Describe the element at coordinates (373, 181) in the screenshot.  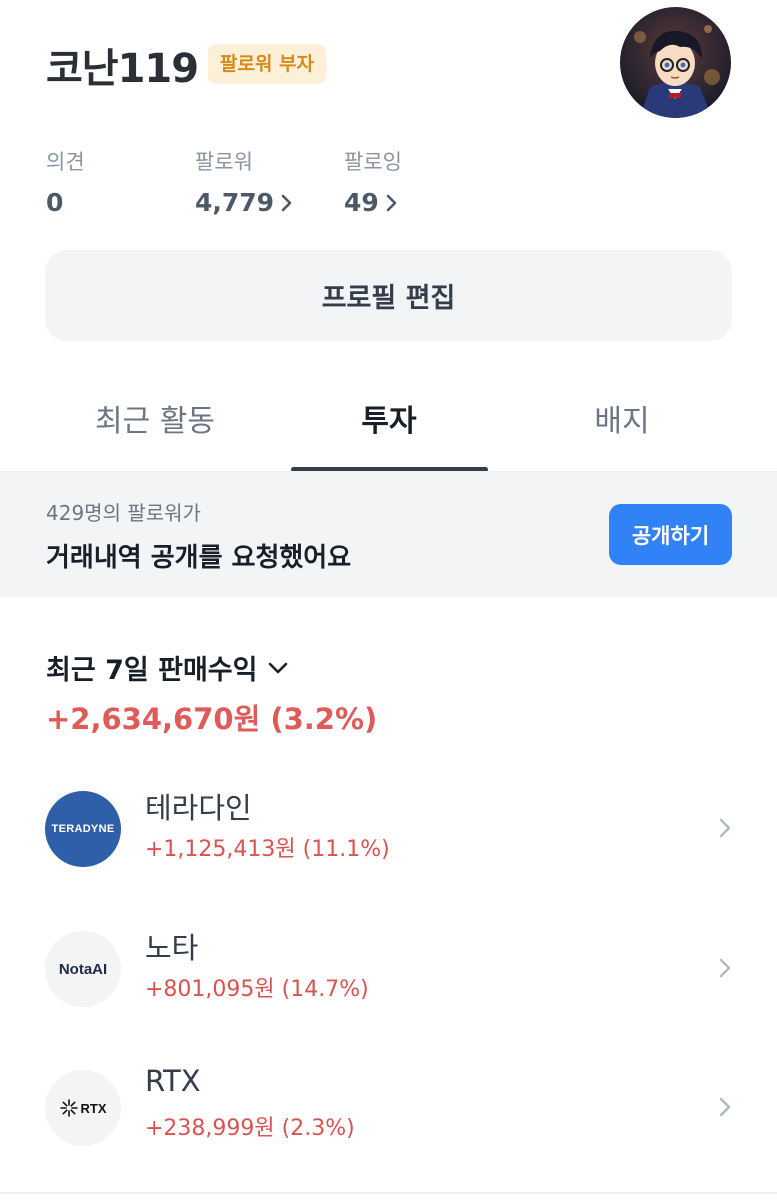
I see `stat-following: 팔로잉 49` at that location.